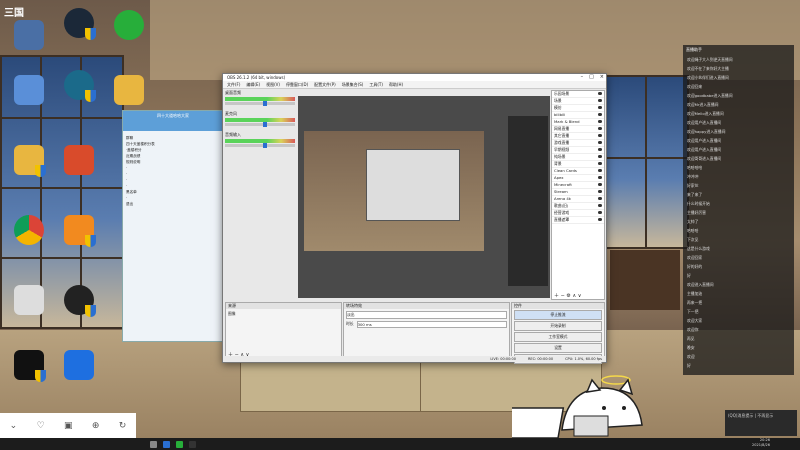 Image resolution: width=800 pixels, height=450 pixels. I want to click on obs-titlebar: OBS 26.1.2 (64 bit, windows) – □ ×, so click(414, 77).